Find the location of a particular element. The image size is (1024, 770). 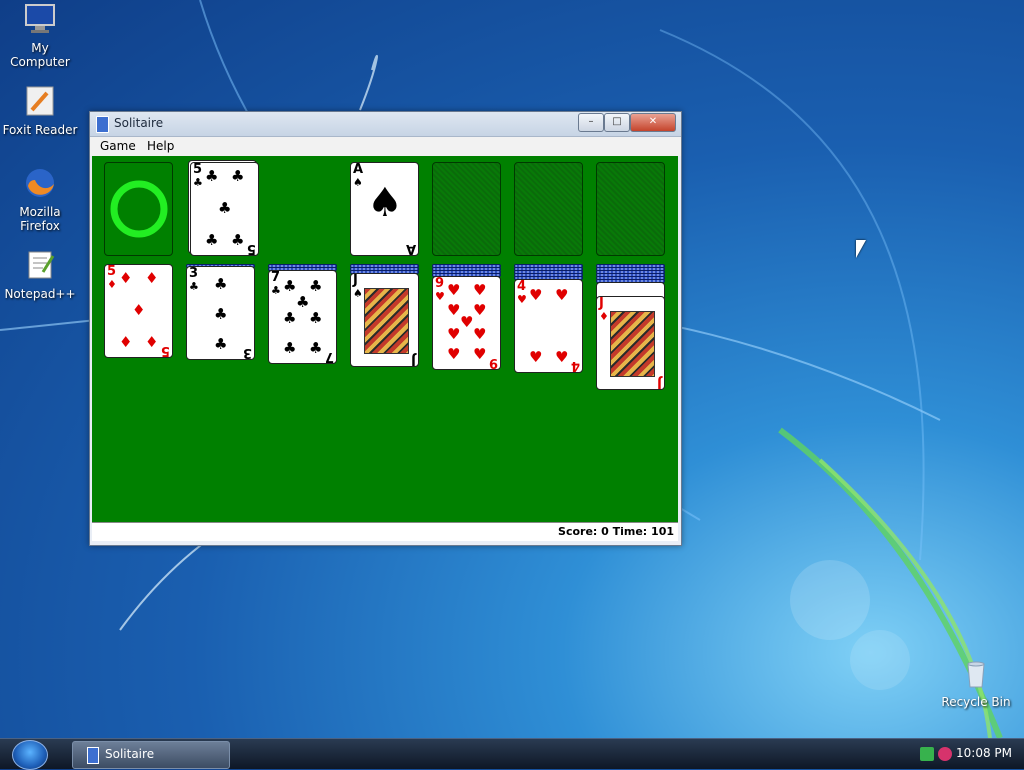

card-rank-bottom: 7 is located at coordinates (329, 356).